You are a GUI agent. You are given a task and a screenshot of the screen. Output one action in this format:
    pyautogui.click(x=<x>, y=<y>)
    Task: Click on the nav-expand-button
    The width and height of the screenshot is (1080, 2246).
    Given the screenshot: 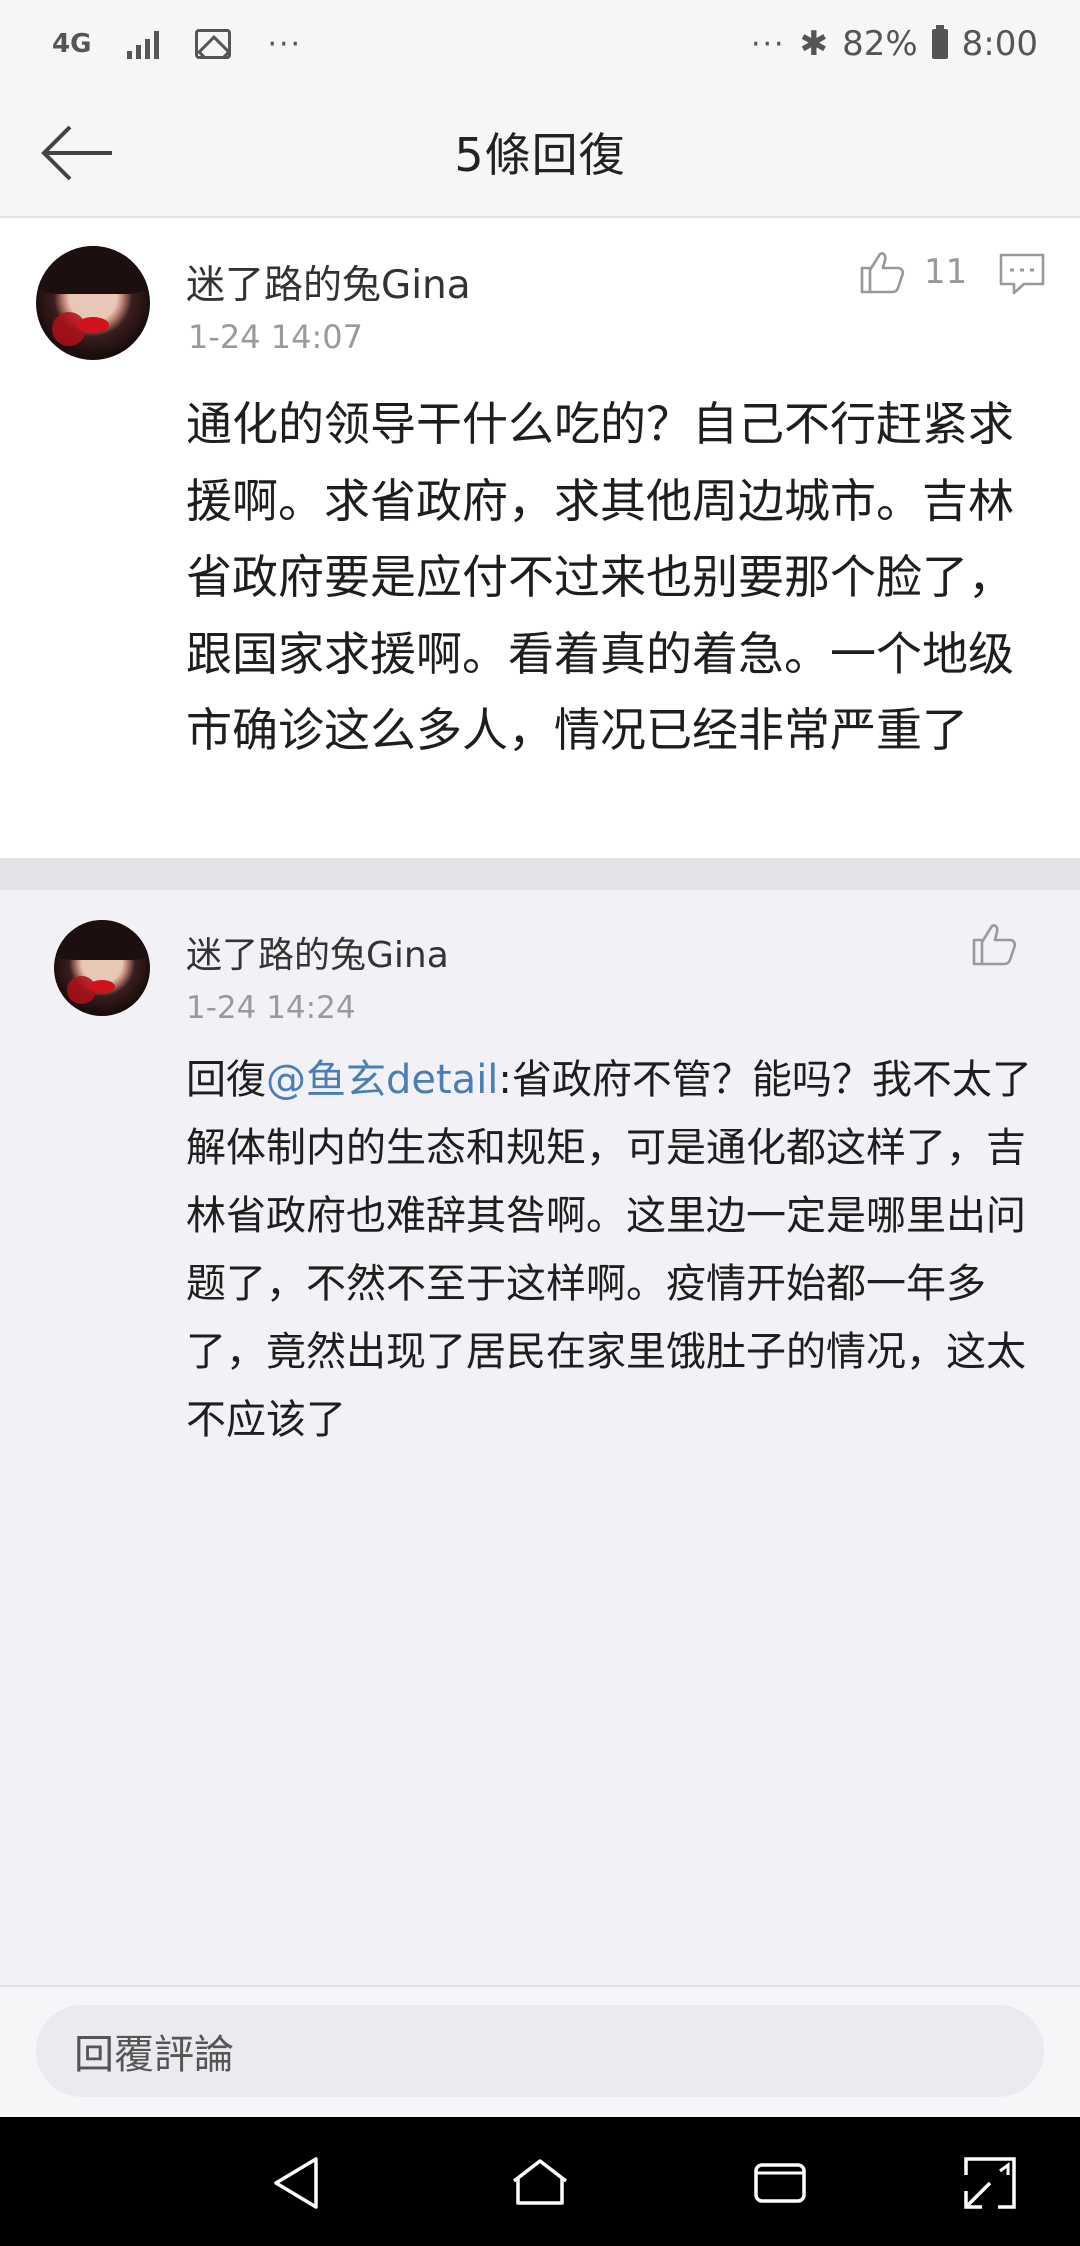 What is the action you would take?
    pyautogui.click(x=990, y=2183)
    